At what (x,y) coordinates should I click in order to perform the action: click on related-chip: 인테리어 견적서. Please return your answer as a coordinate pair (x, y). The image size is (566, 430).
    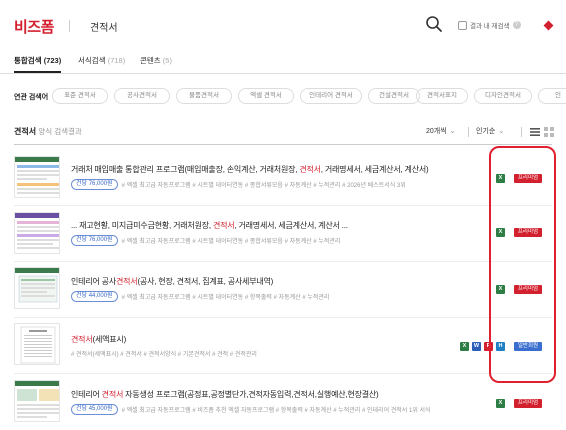
    Looking at the image, I should click on (331, 96).